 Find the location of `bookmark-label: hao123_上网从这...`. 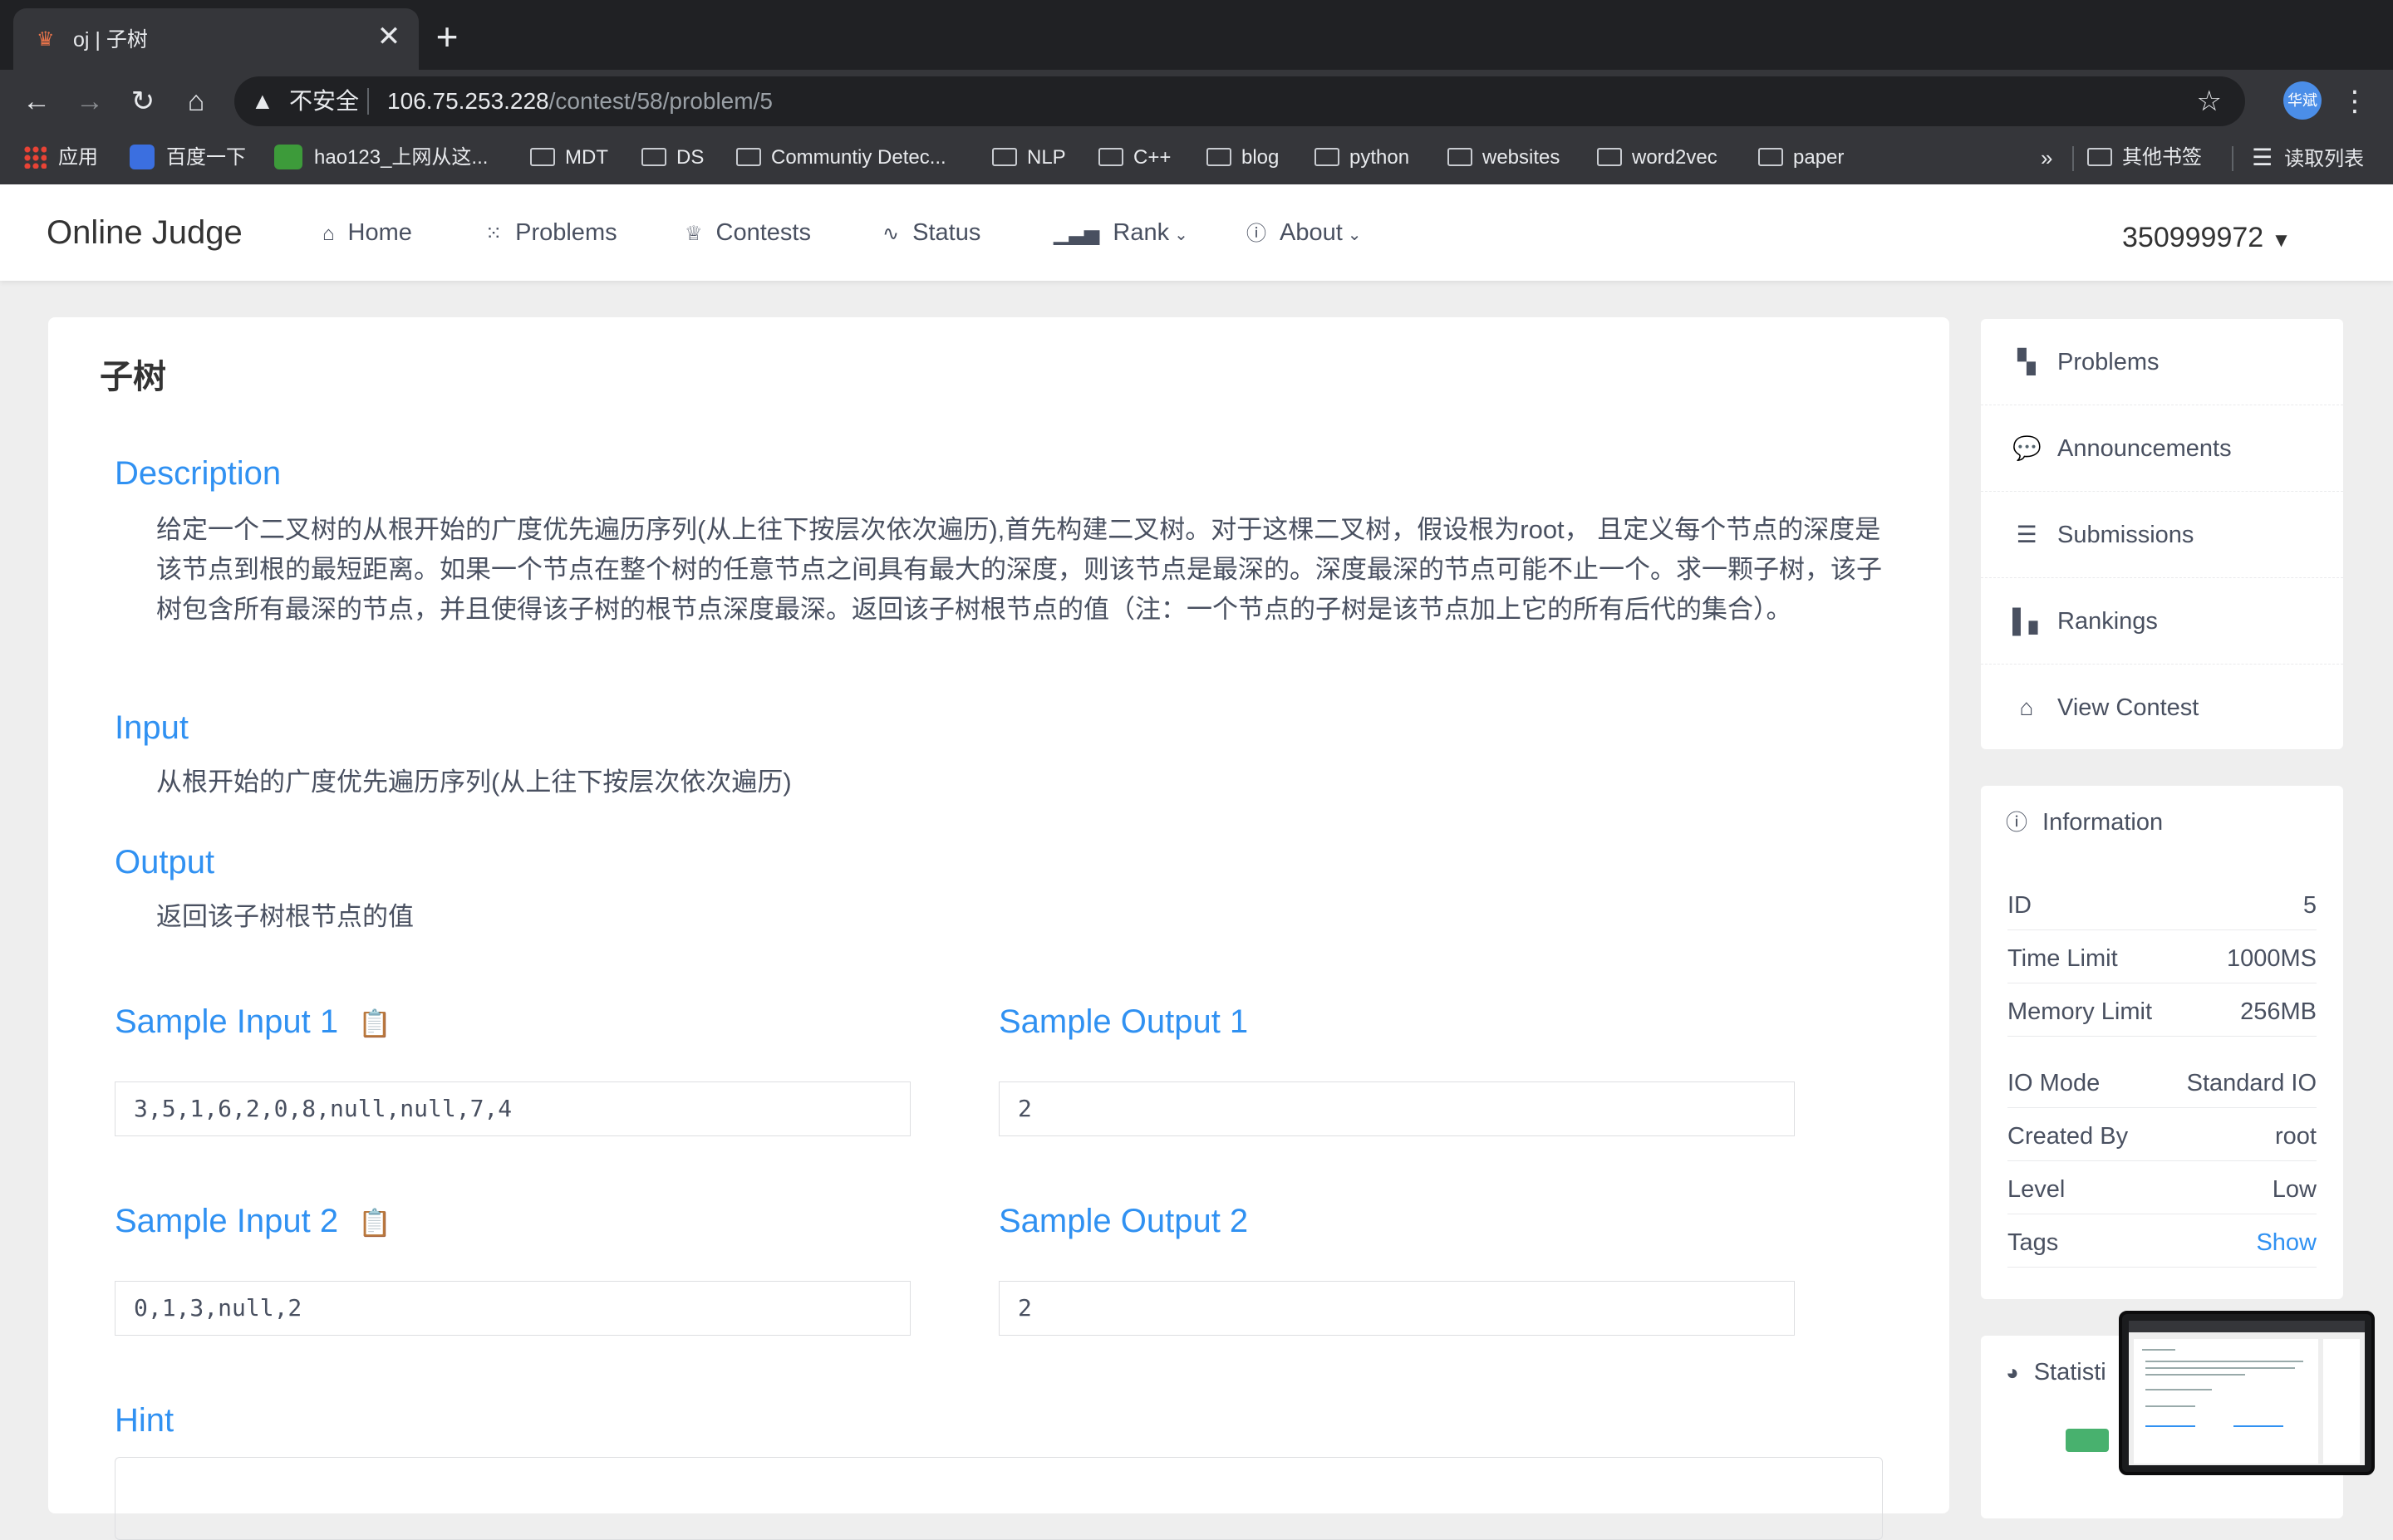

bookmark-label: hao123_上网从这... is located at coordinates (401, 157).